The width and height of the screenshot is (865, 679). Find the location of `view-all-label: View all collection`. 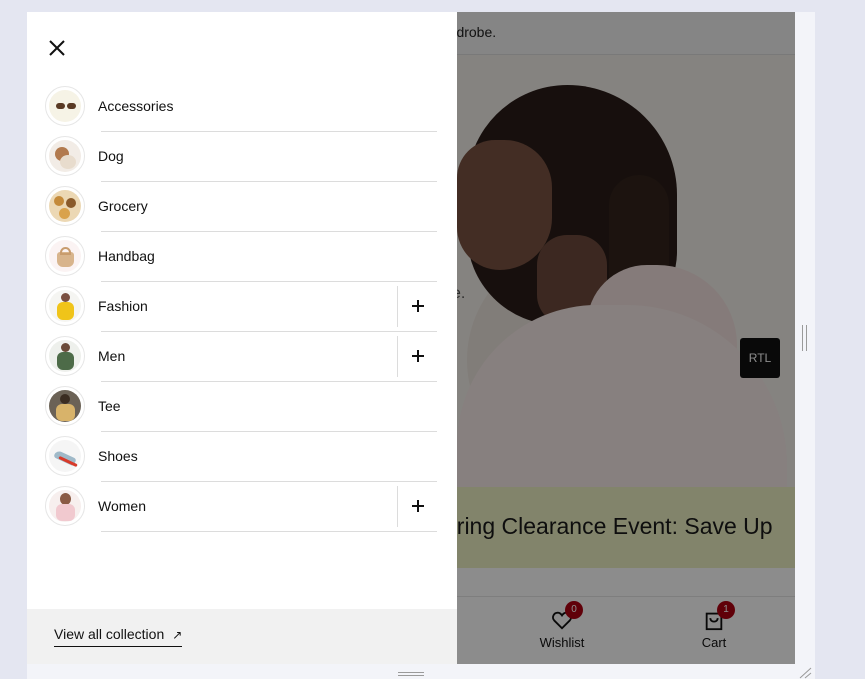

view-all-label: View all collection is located at coordinates (109, 634).